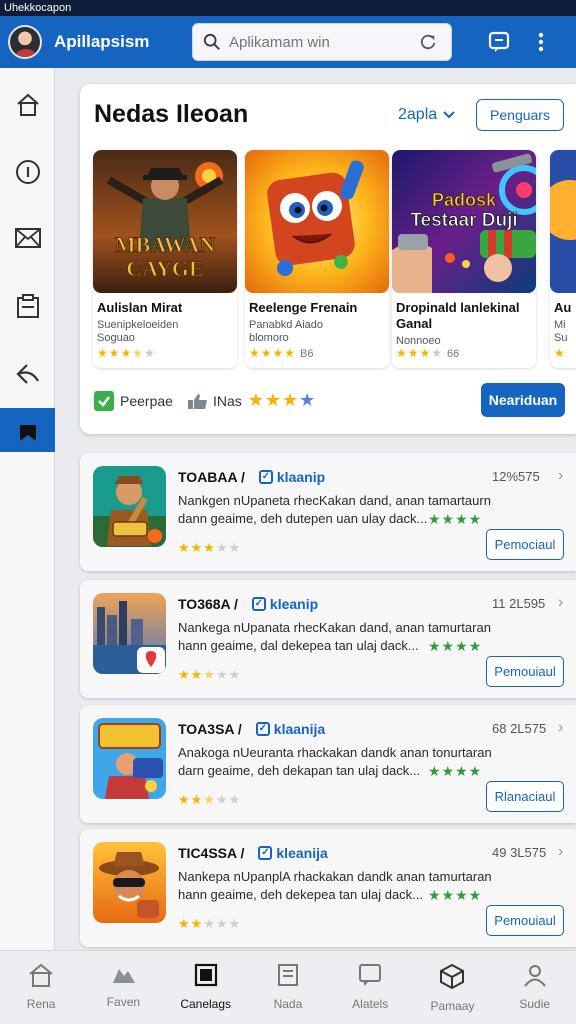  Describe the element at coordinates (458, 315) in the screenshot. I see `card-title: Dropinald lanlekinal Ganal` at that location.